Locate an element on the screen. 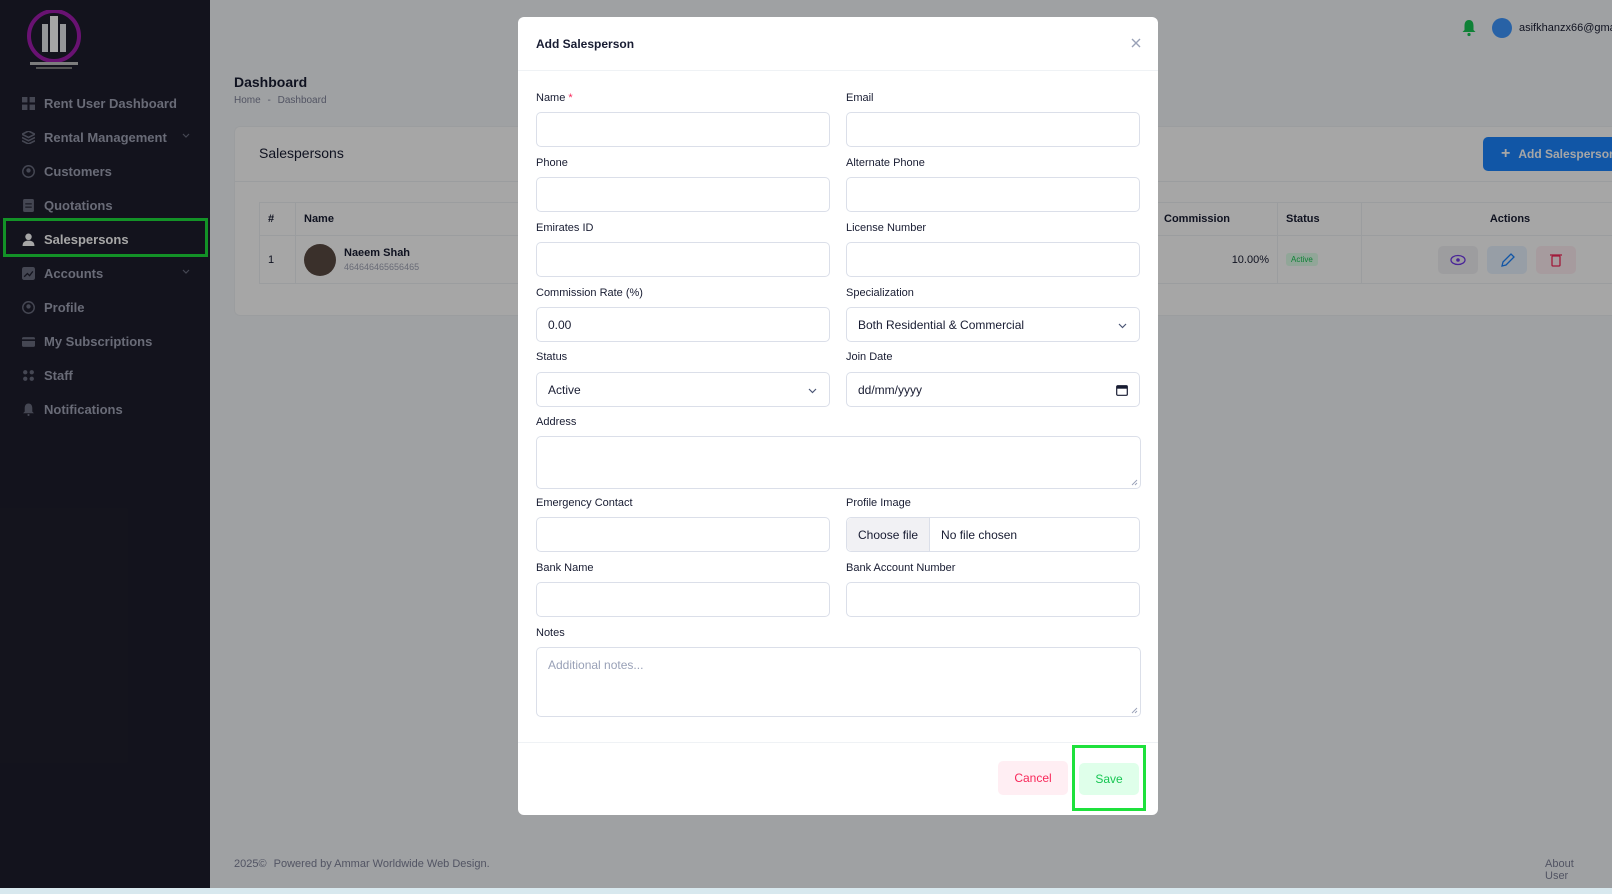  license-label: License Number is located at coordinates (886, 228).